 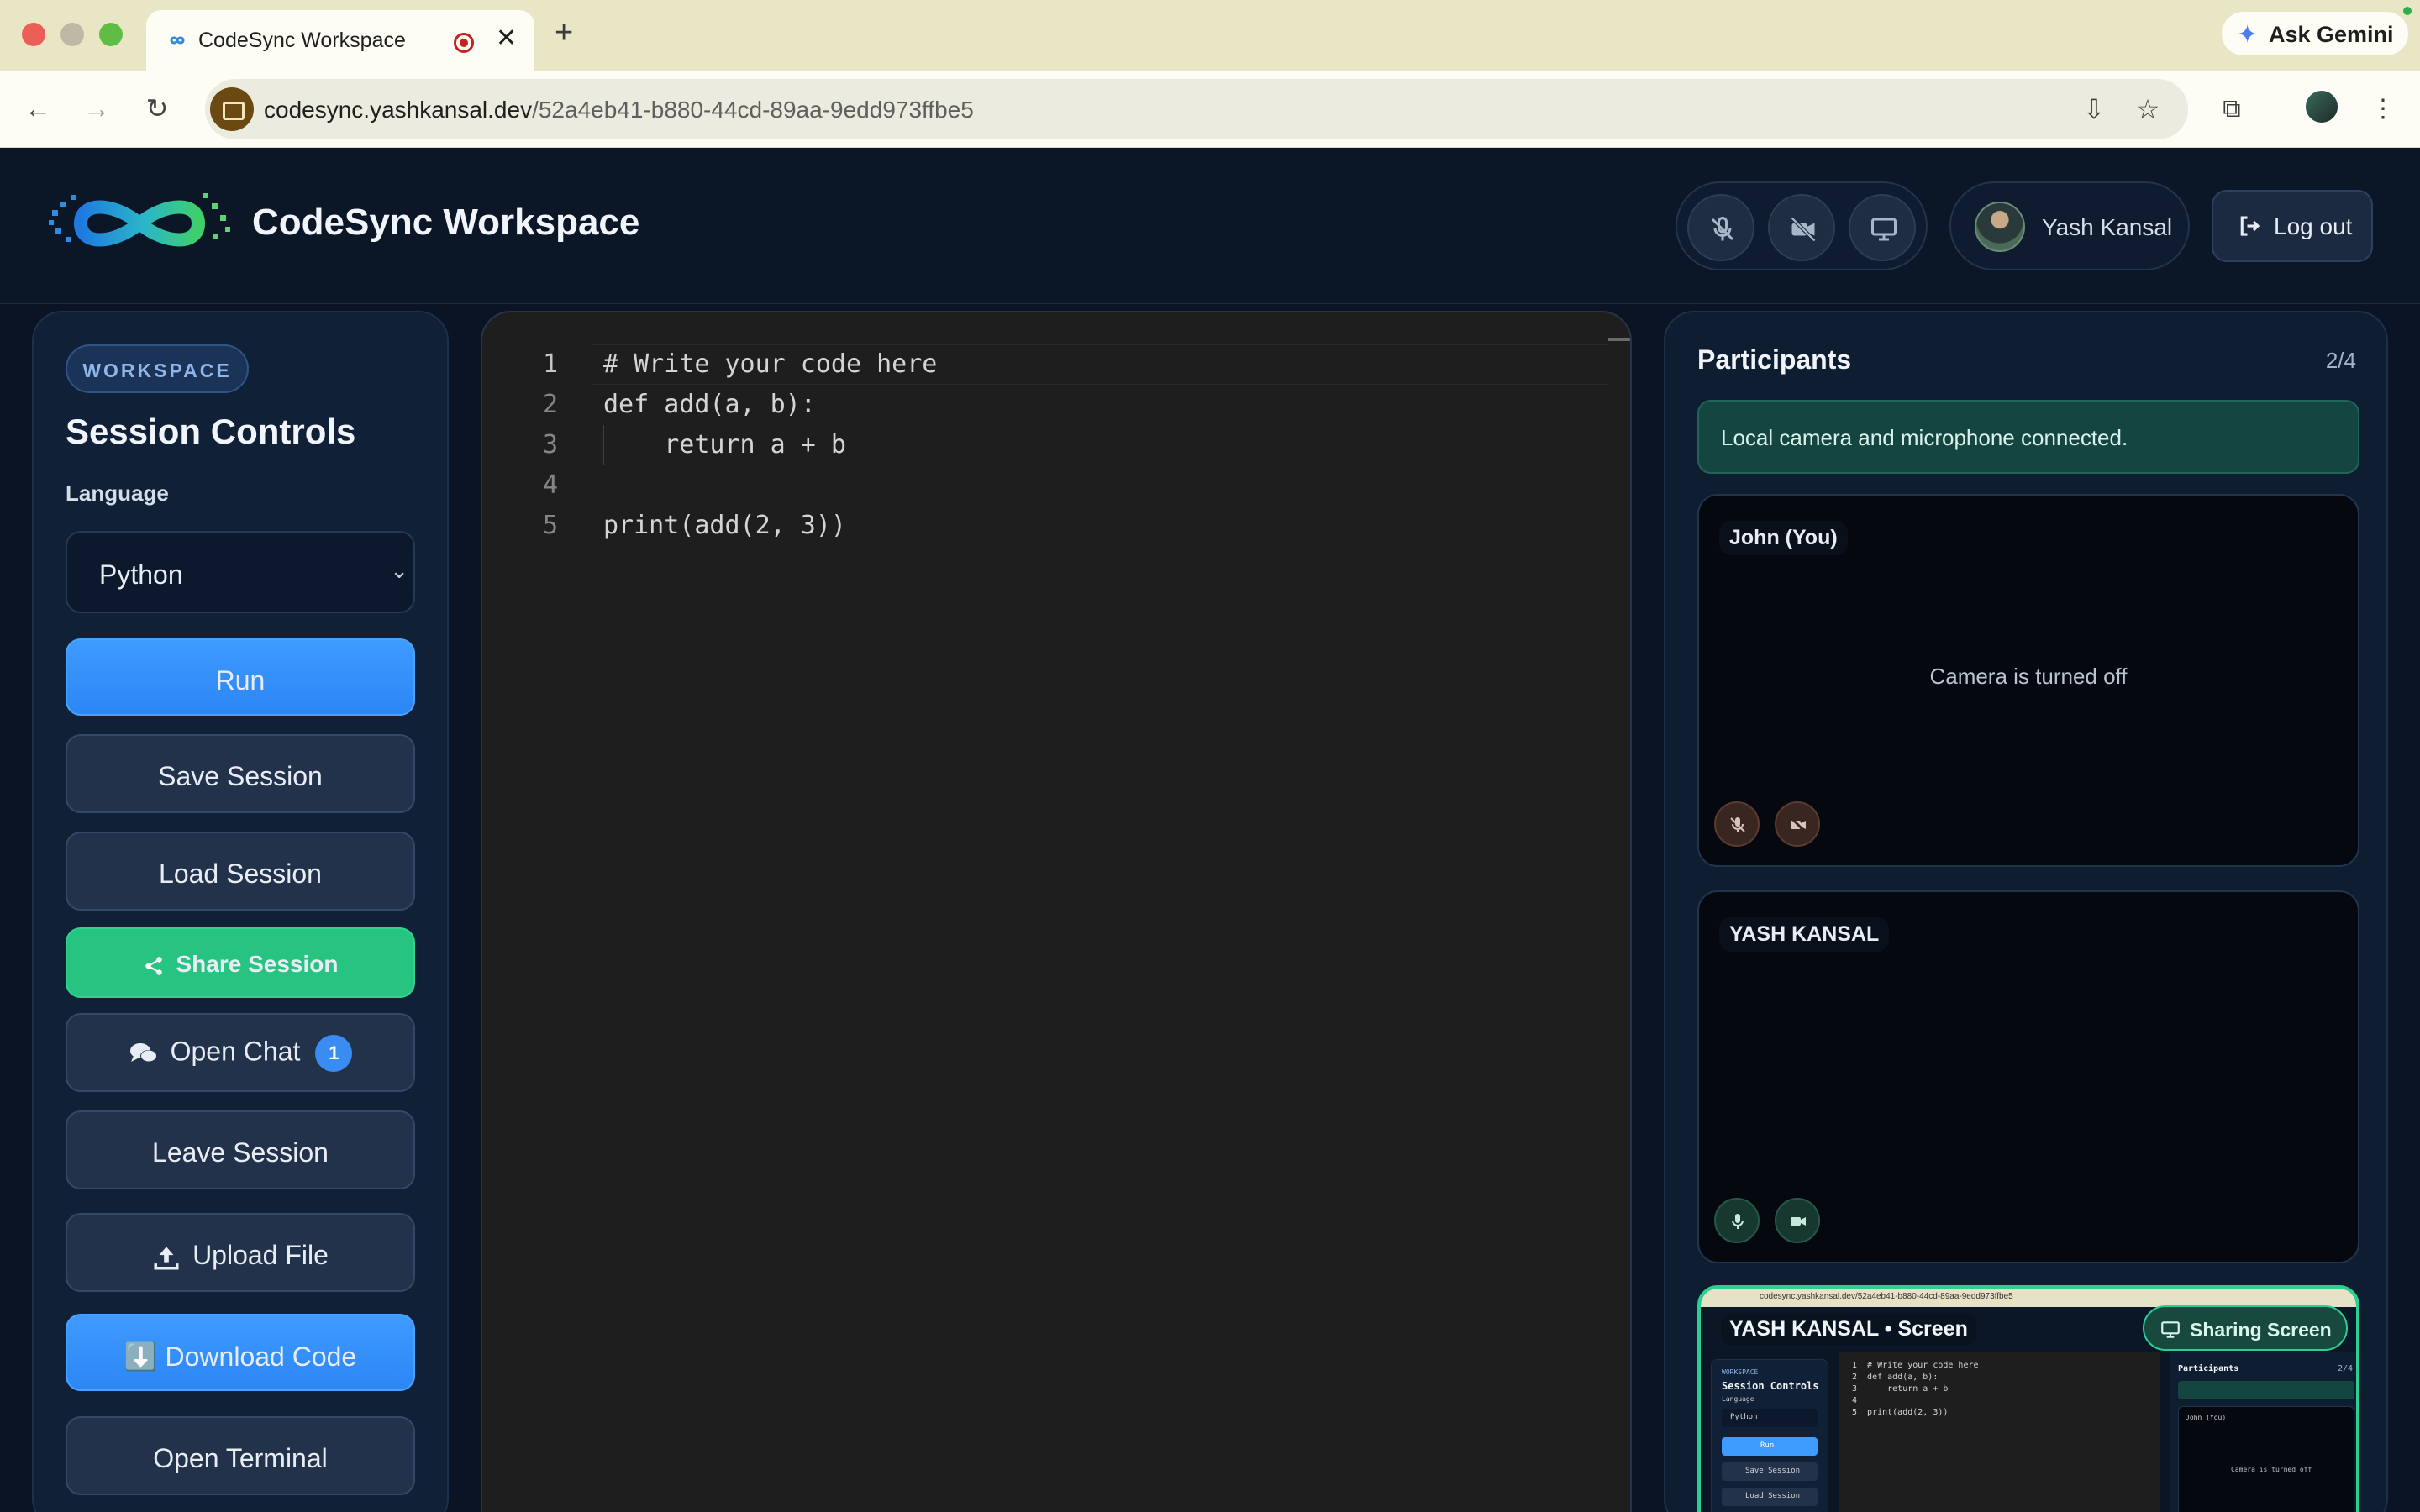 What do you see at coordinates (240, 962) in the screenshot?
I see `share-session-button: Share Session` at bounding box center [240, 962].